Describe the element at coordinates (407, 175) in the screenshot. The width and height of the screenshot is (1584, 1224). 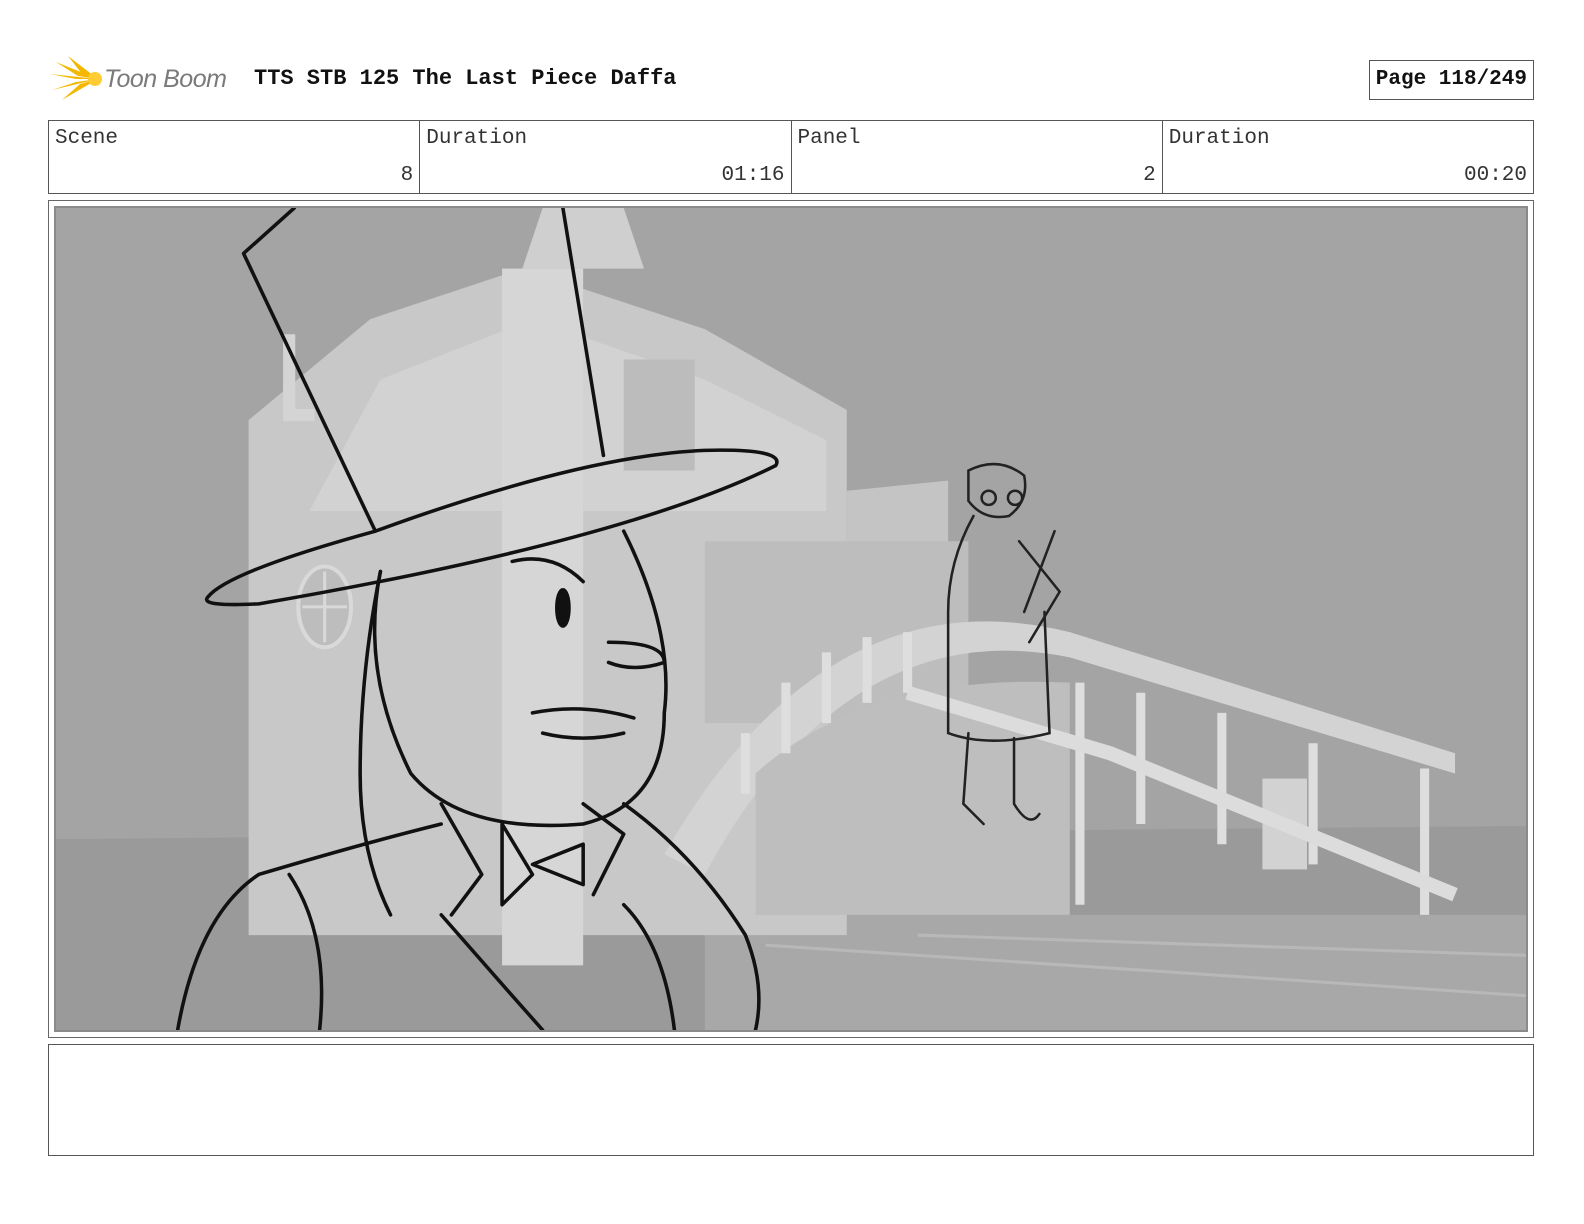
I see `scene-value: 8` at that location.